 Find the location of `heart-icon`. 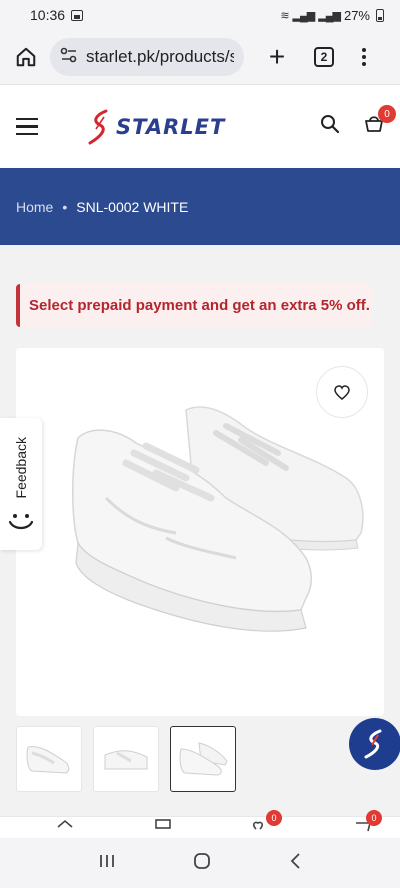

heart-icon is located at coordinates (342, 392).